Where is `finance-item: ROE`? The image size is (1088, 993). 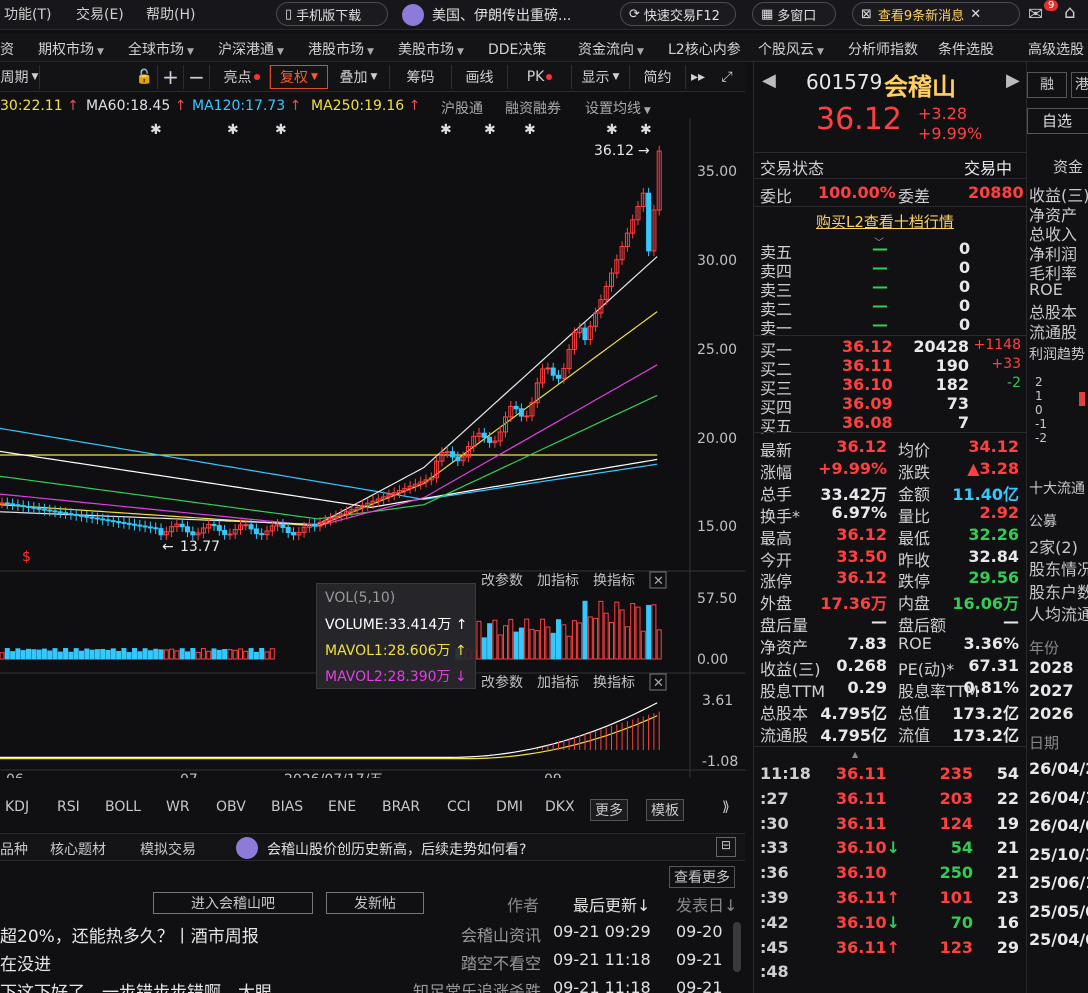
finance-item: ROE is located at coordinates (1046, 289).